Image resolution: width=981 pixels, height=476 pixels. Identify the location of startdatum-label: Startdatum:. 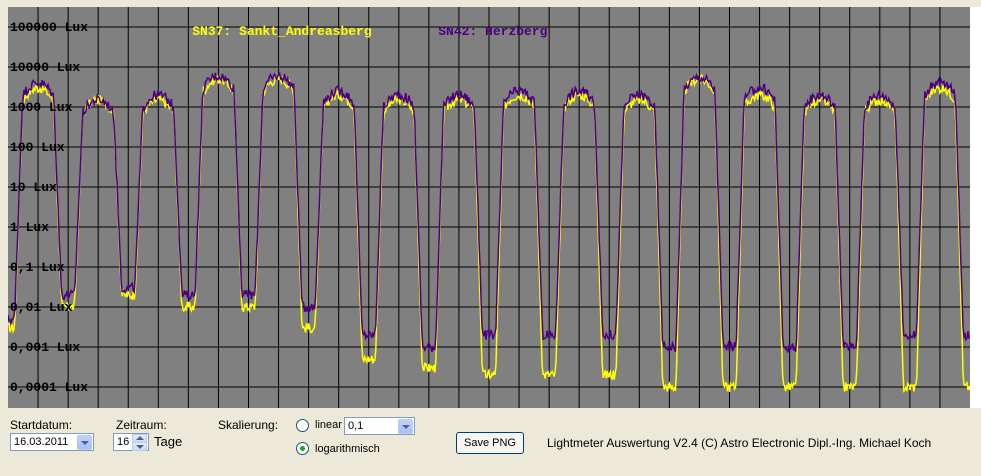
(41, 425).